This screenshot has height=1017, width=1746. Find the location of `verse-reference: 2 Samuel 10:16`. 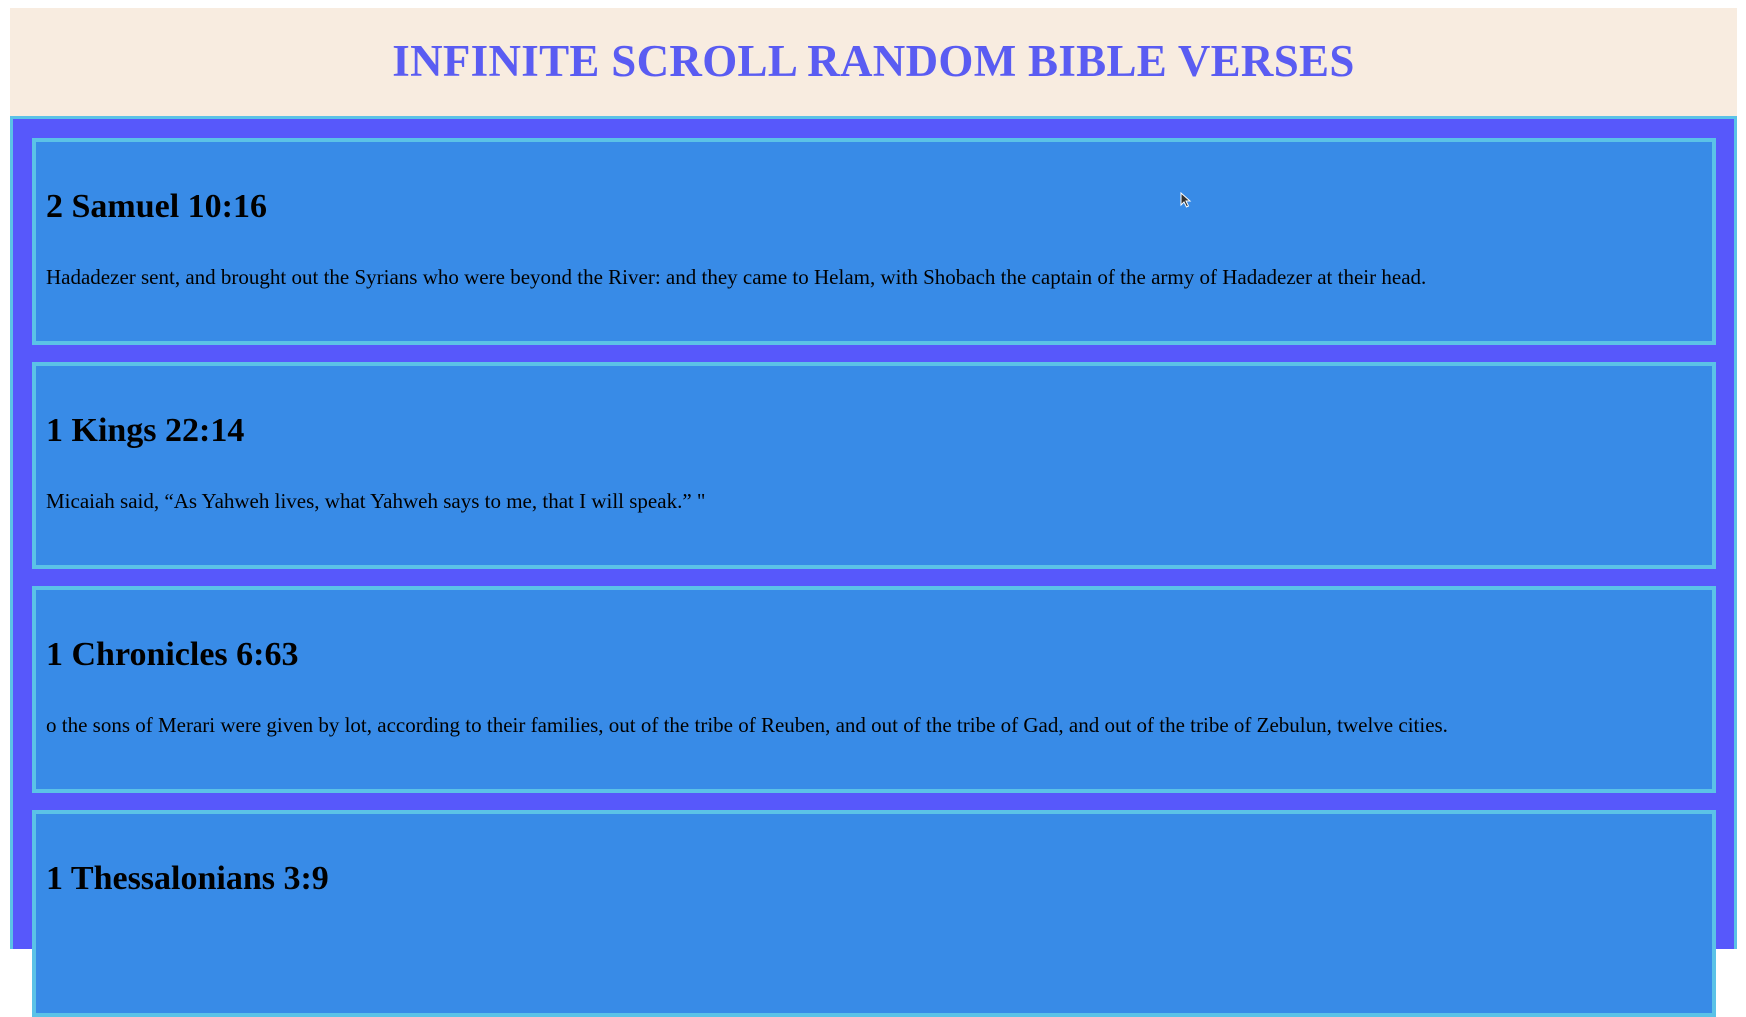

verse-reference: 2 Samuel 10:16 is located at coordinates (156, 206).